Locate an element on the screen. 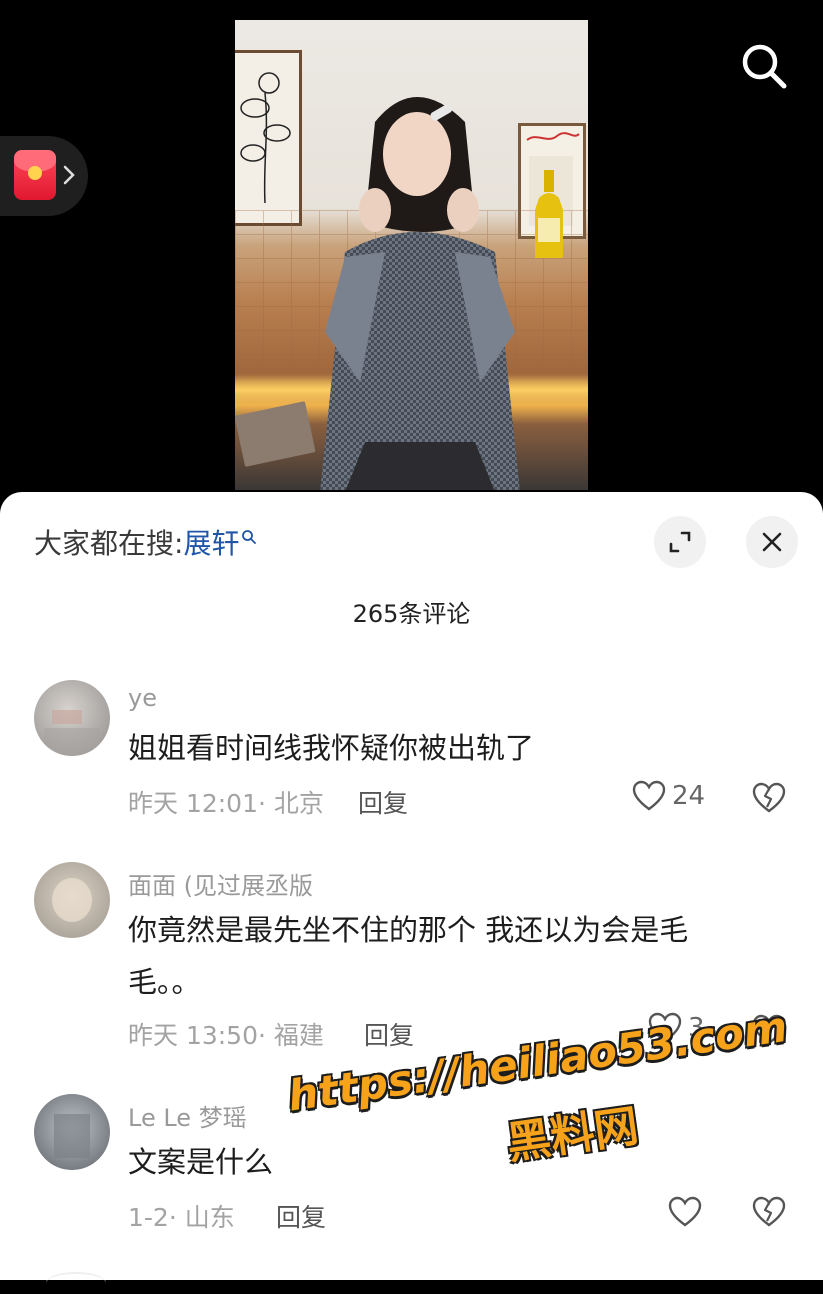  comment-item: Le Le 梦瑶 文案是什么 1-2· 山东 回复 is located at coordinates (411, 1152).